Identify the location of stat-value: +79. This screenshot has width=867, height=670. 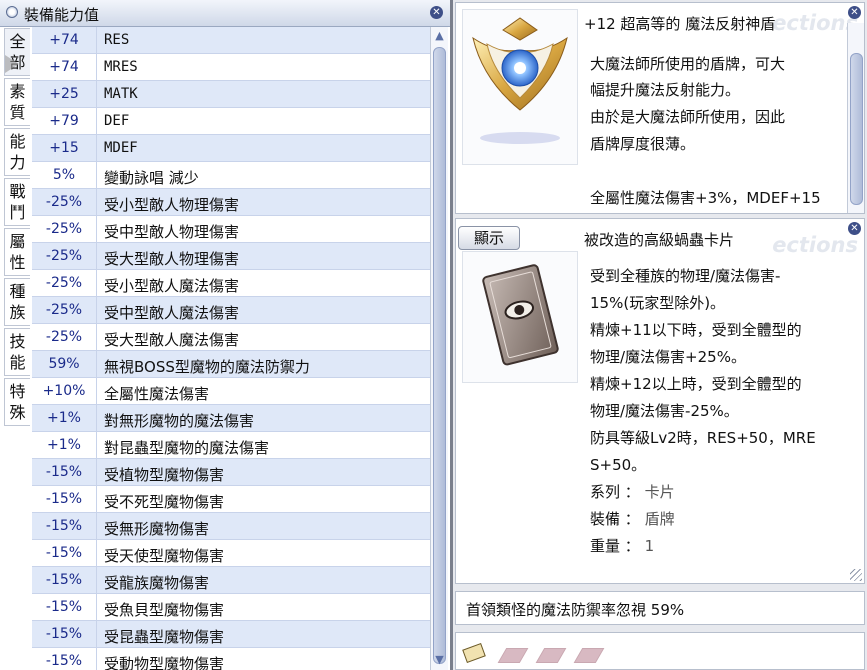
(64, 121).